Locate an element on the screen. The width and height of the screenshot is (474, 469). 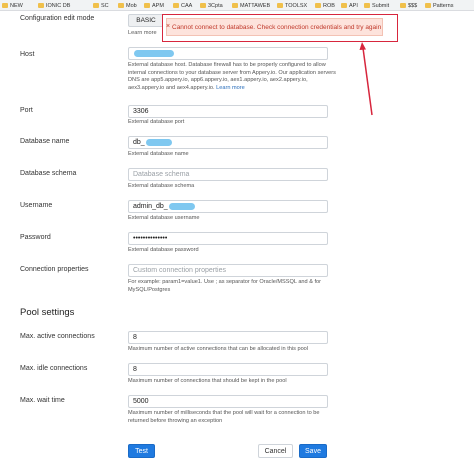
annotation-arrow is located at coordinates (366, 79).